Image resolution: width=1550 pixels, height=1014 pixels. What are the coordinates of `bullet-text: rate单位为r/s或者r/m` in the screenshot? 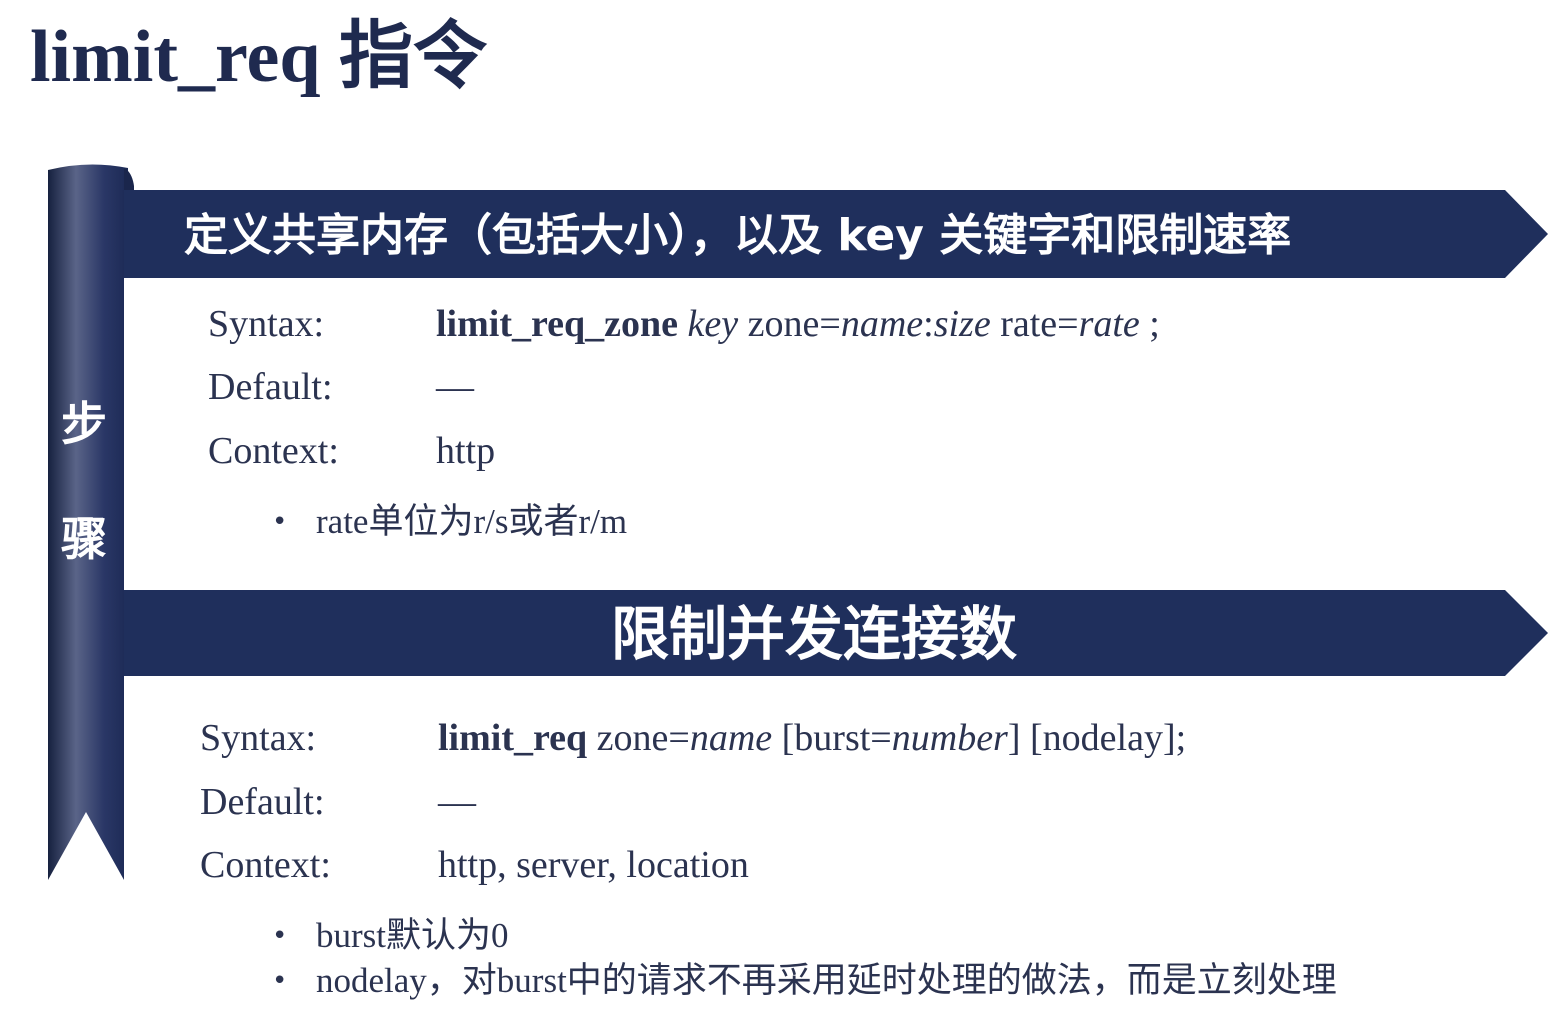 It's located at (472, 521).